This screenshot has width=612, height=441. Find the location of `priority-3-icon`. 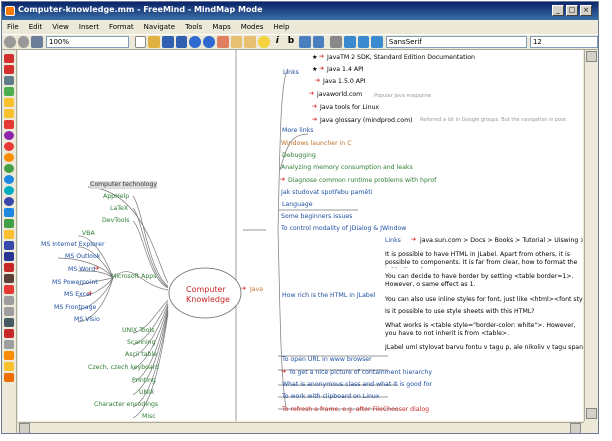

priority-3-icon is located at coordinates (9, 157).